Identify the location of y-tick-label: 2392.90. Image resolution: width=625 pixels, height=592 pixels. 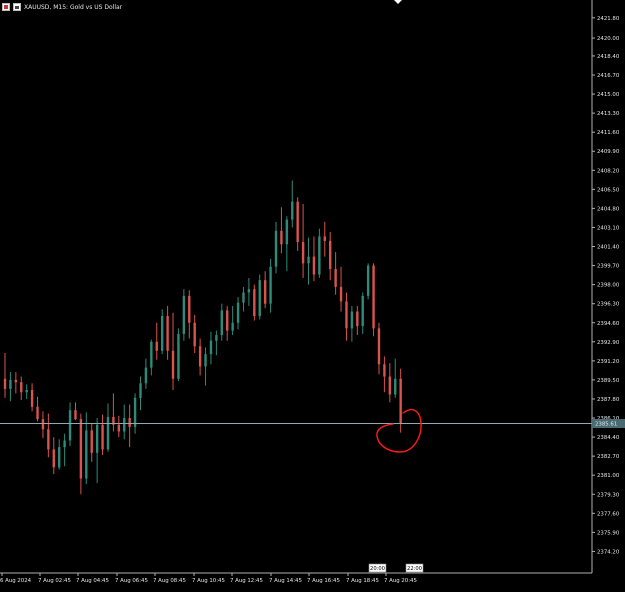
(608, 343).